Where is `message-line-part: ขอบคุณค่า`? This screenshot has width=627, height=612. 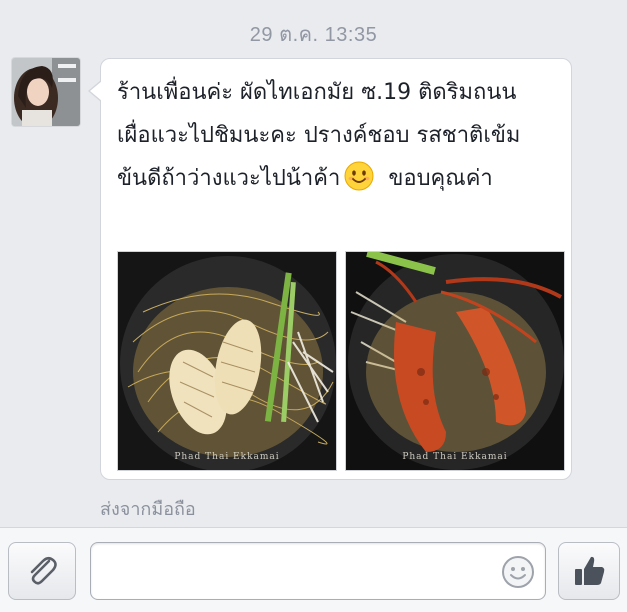 message-line-part: ขอบคุณค่า is located at coordinates (440, 178).